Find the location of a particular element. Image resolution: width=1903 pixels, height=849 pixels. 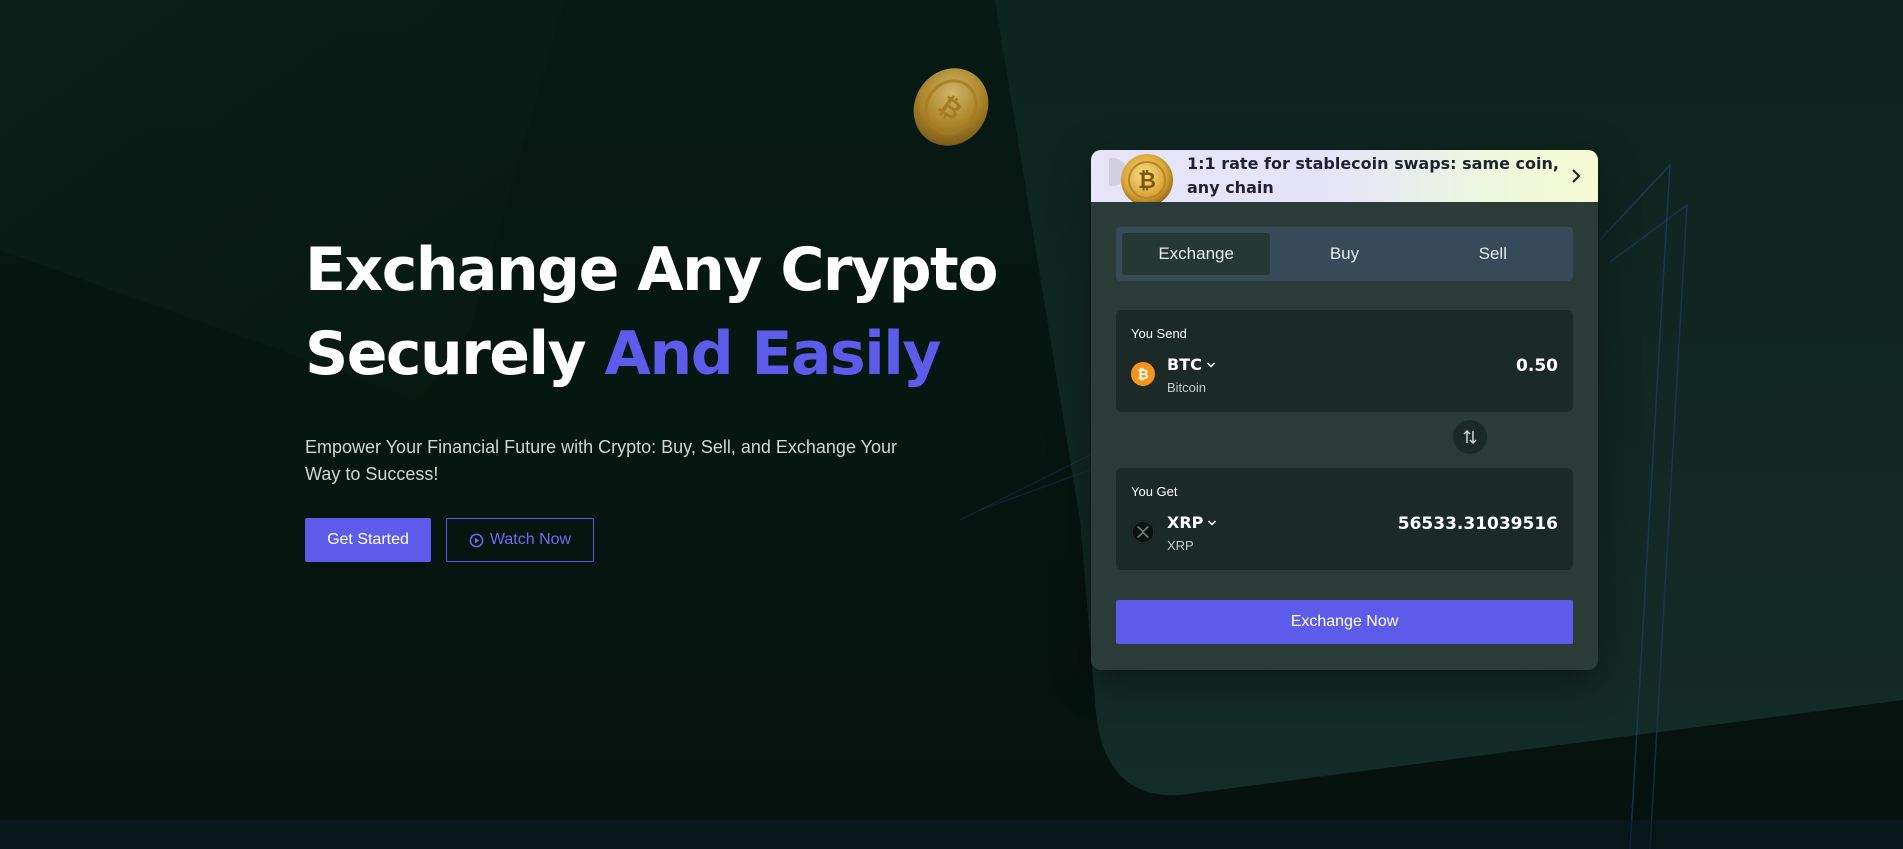

send-asset-selector: BTC is located at coordinates (1191, 364).